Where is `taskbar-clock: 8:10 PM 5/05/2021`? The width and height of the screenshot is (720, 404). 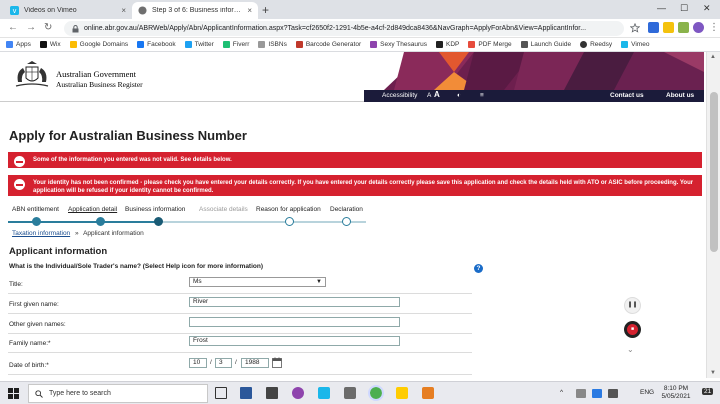
taskbar-clock: 8:10 PM 5/05/2021 is located at coordinates (676, 393).